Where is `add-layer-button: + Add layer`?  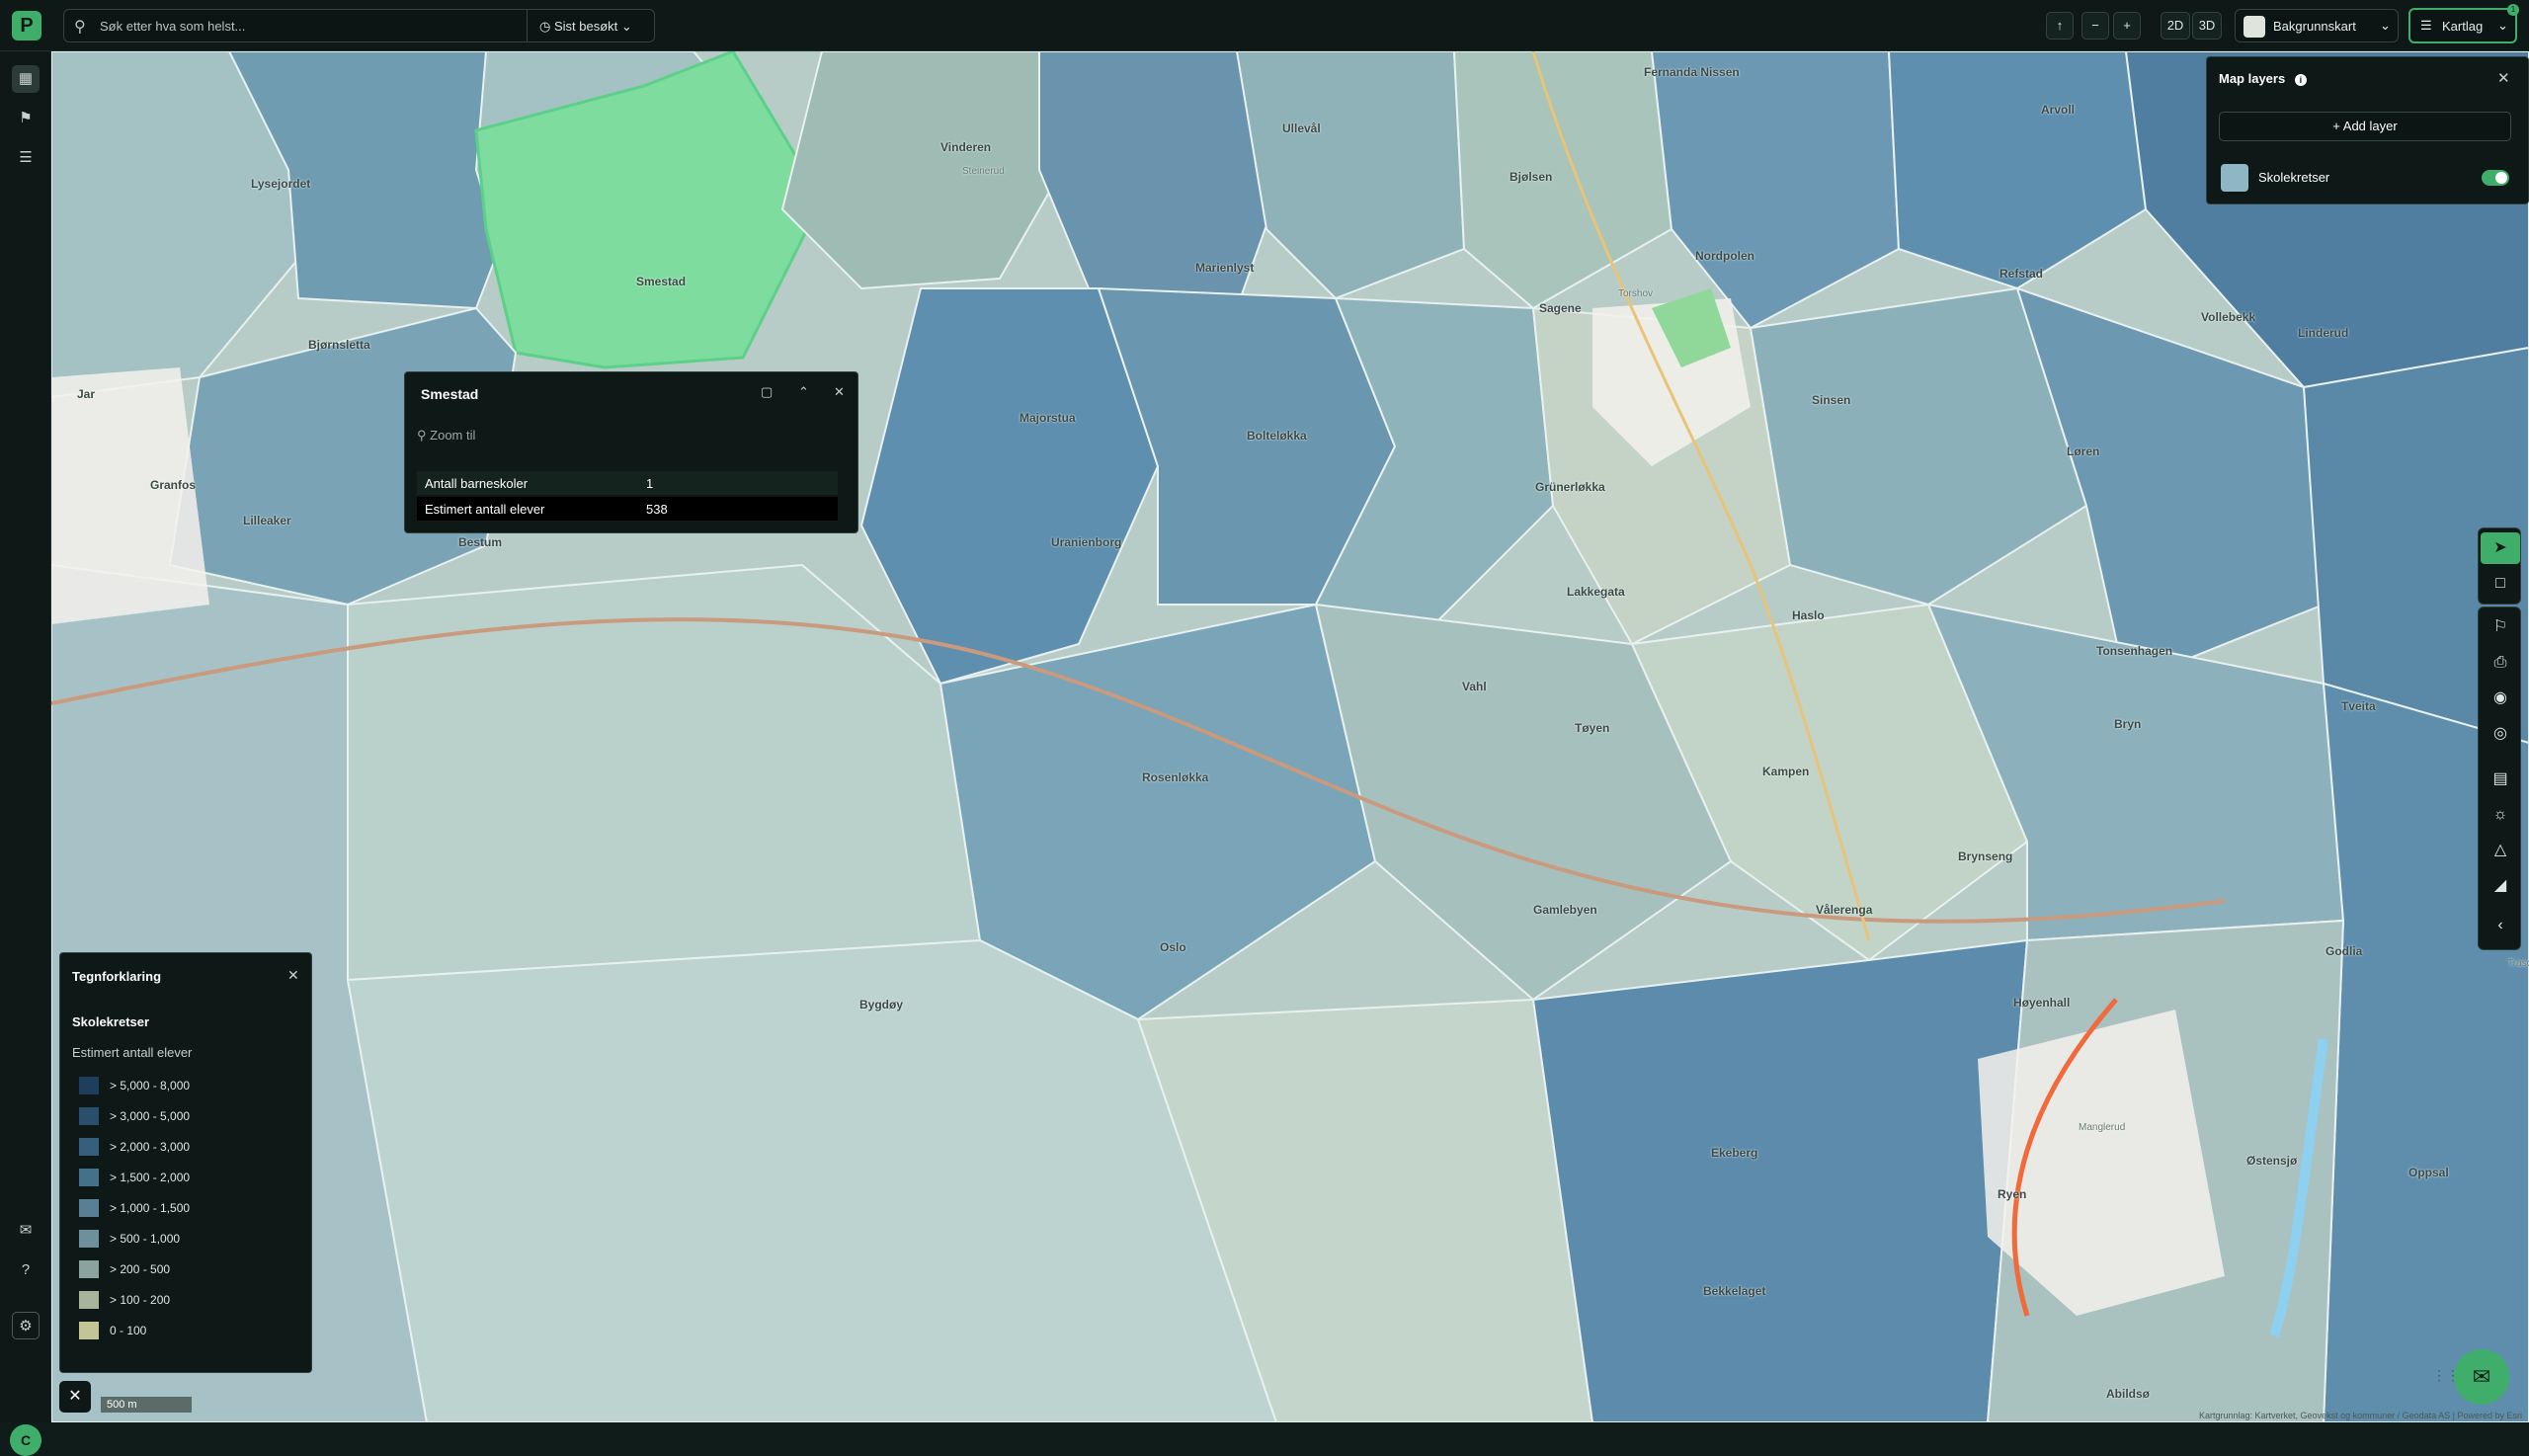 add-layer-button: + Add layer is located at coordinates (2365, 126).